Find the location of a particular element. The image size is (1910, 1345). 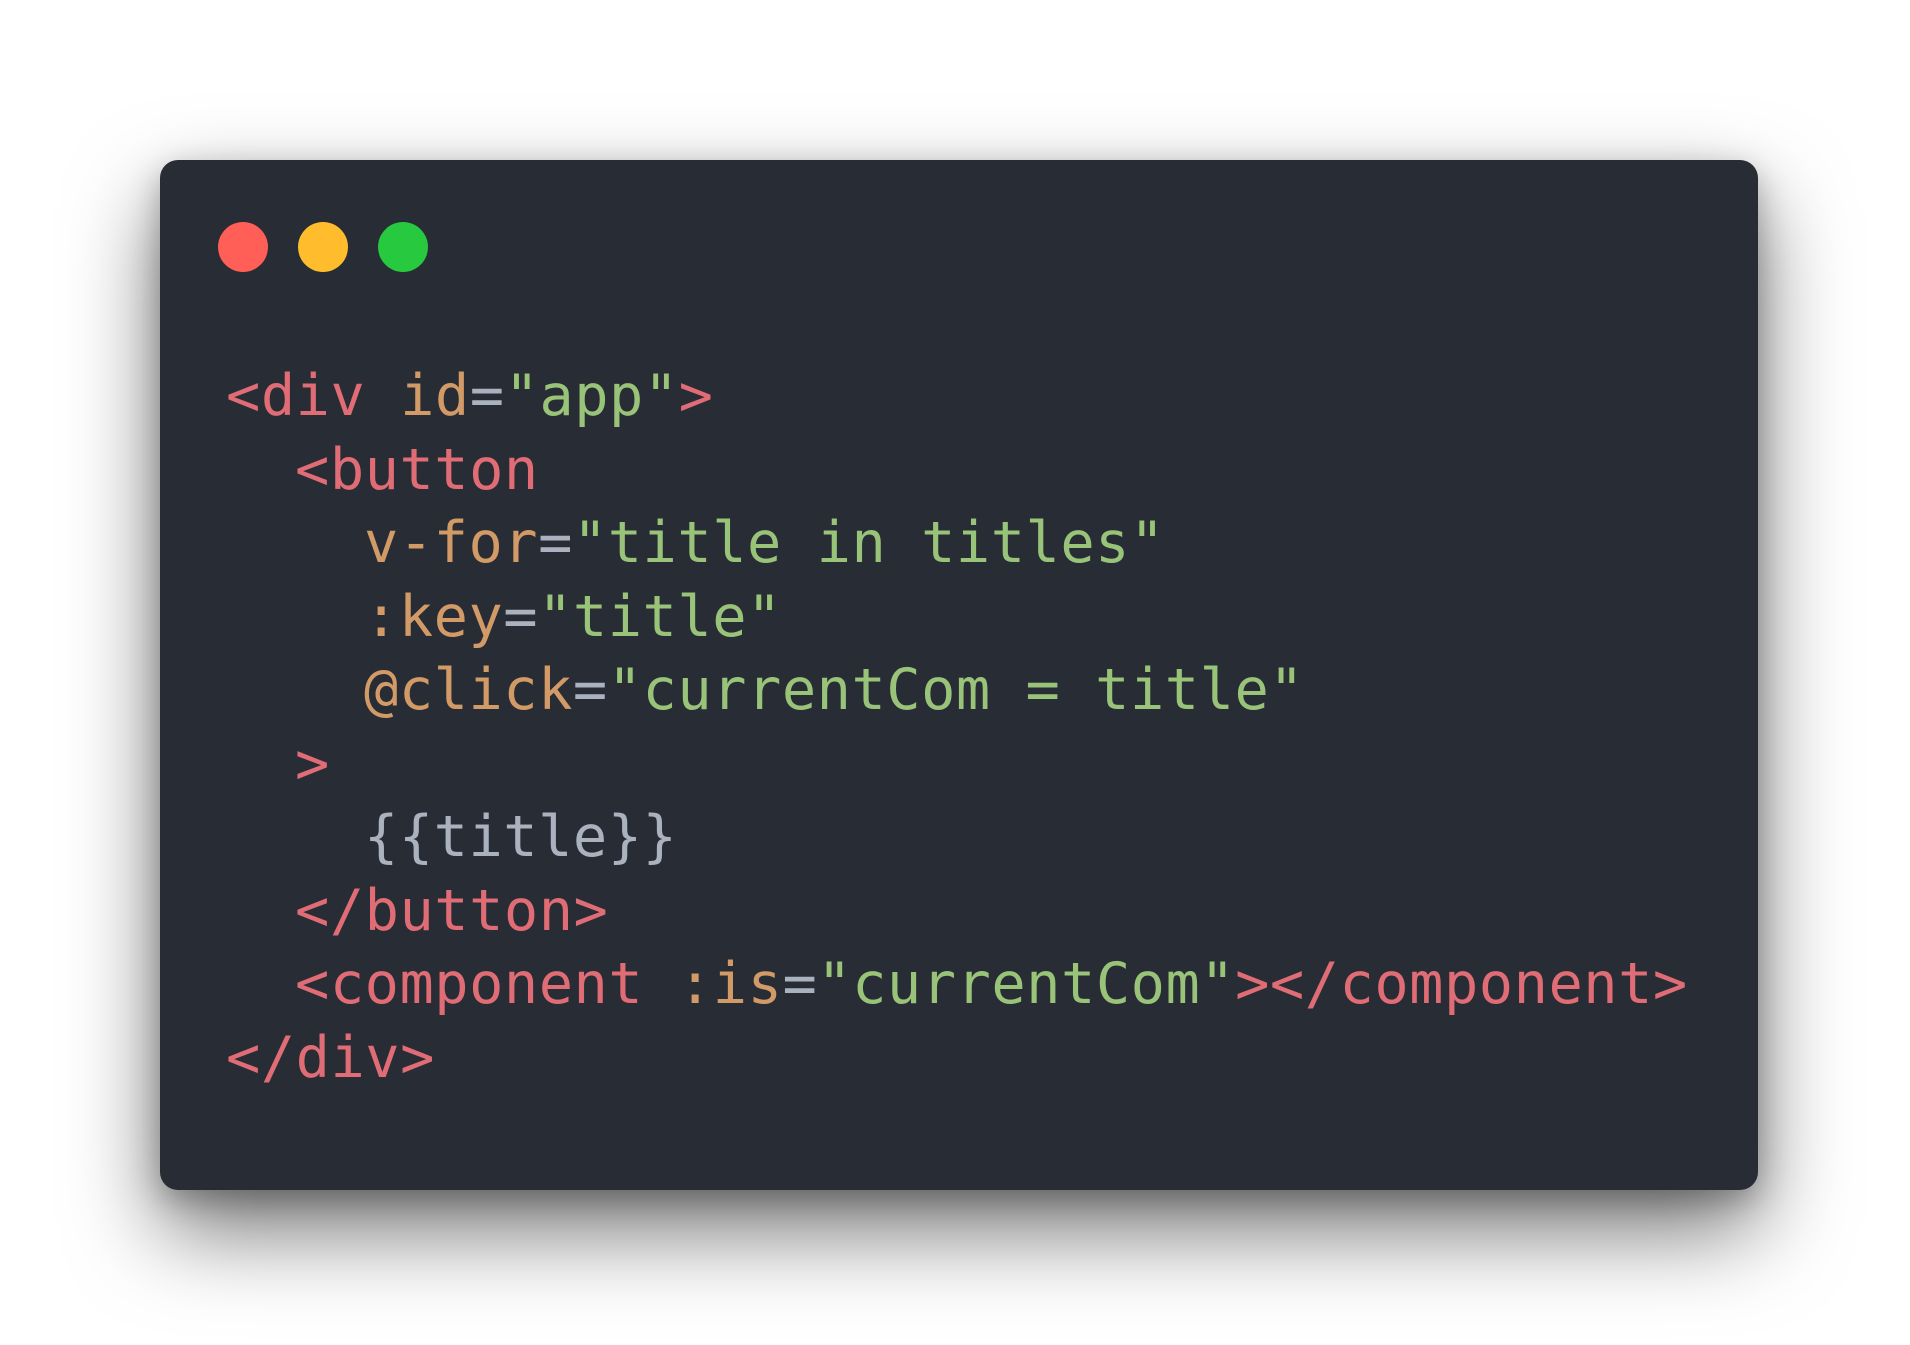

token-attribute: id is located at coordinates (417, 396).